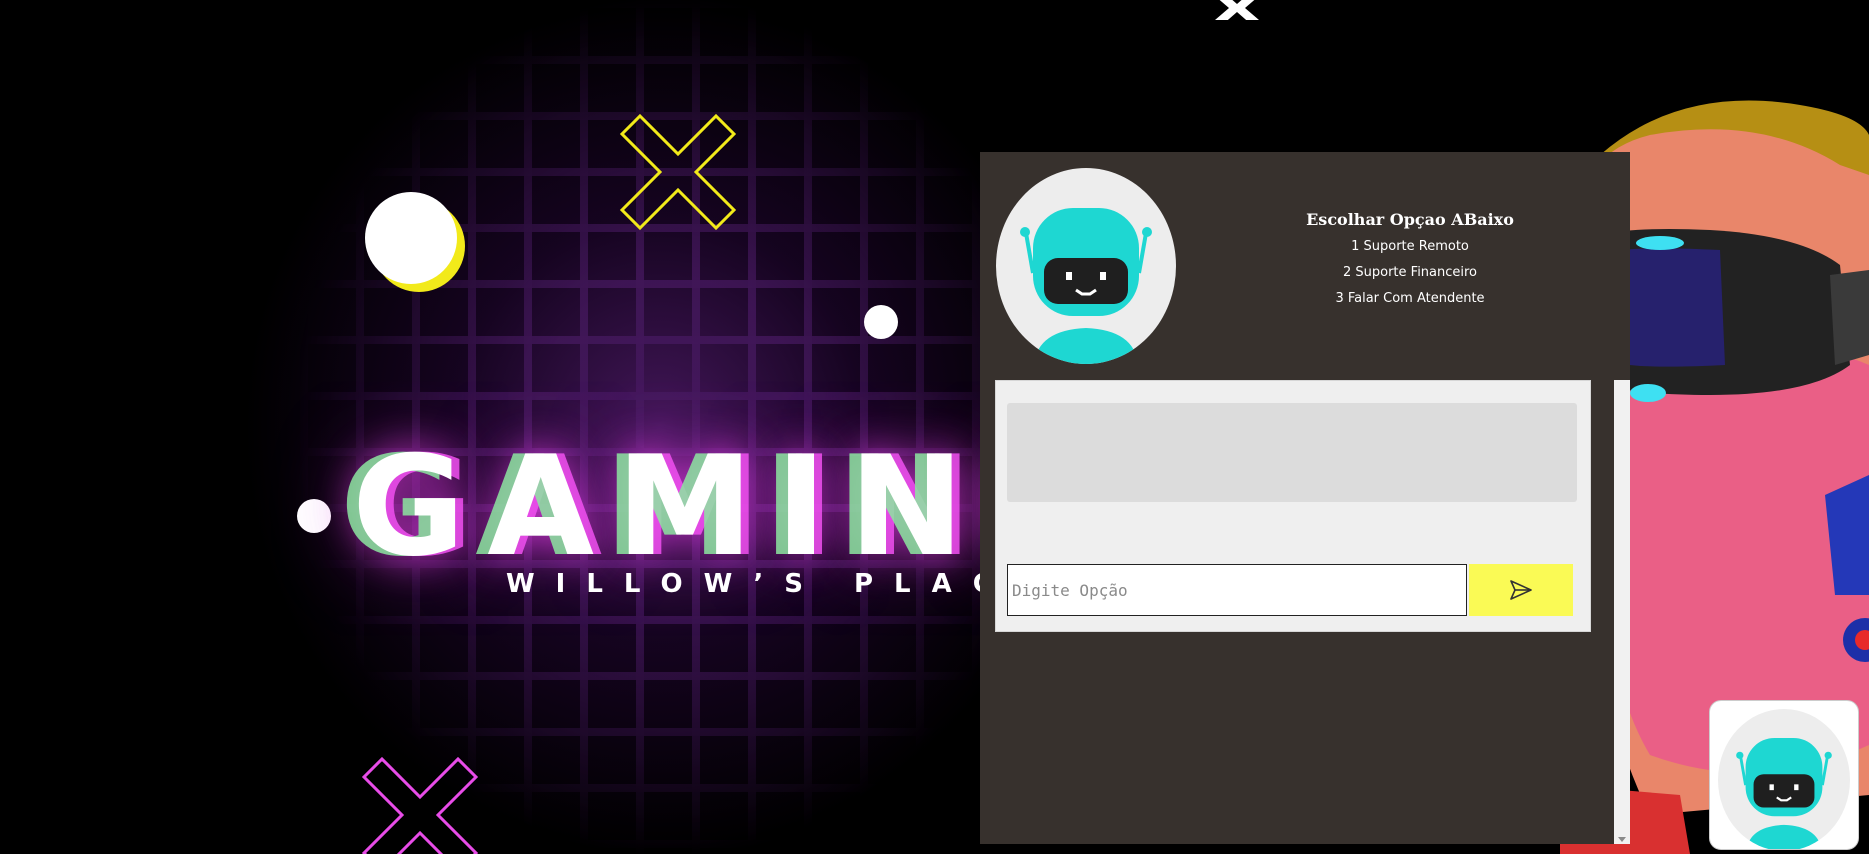  Describe the element at coordinates (314, 516) in the screenshot. I see `decor-circle-small` at that location.